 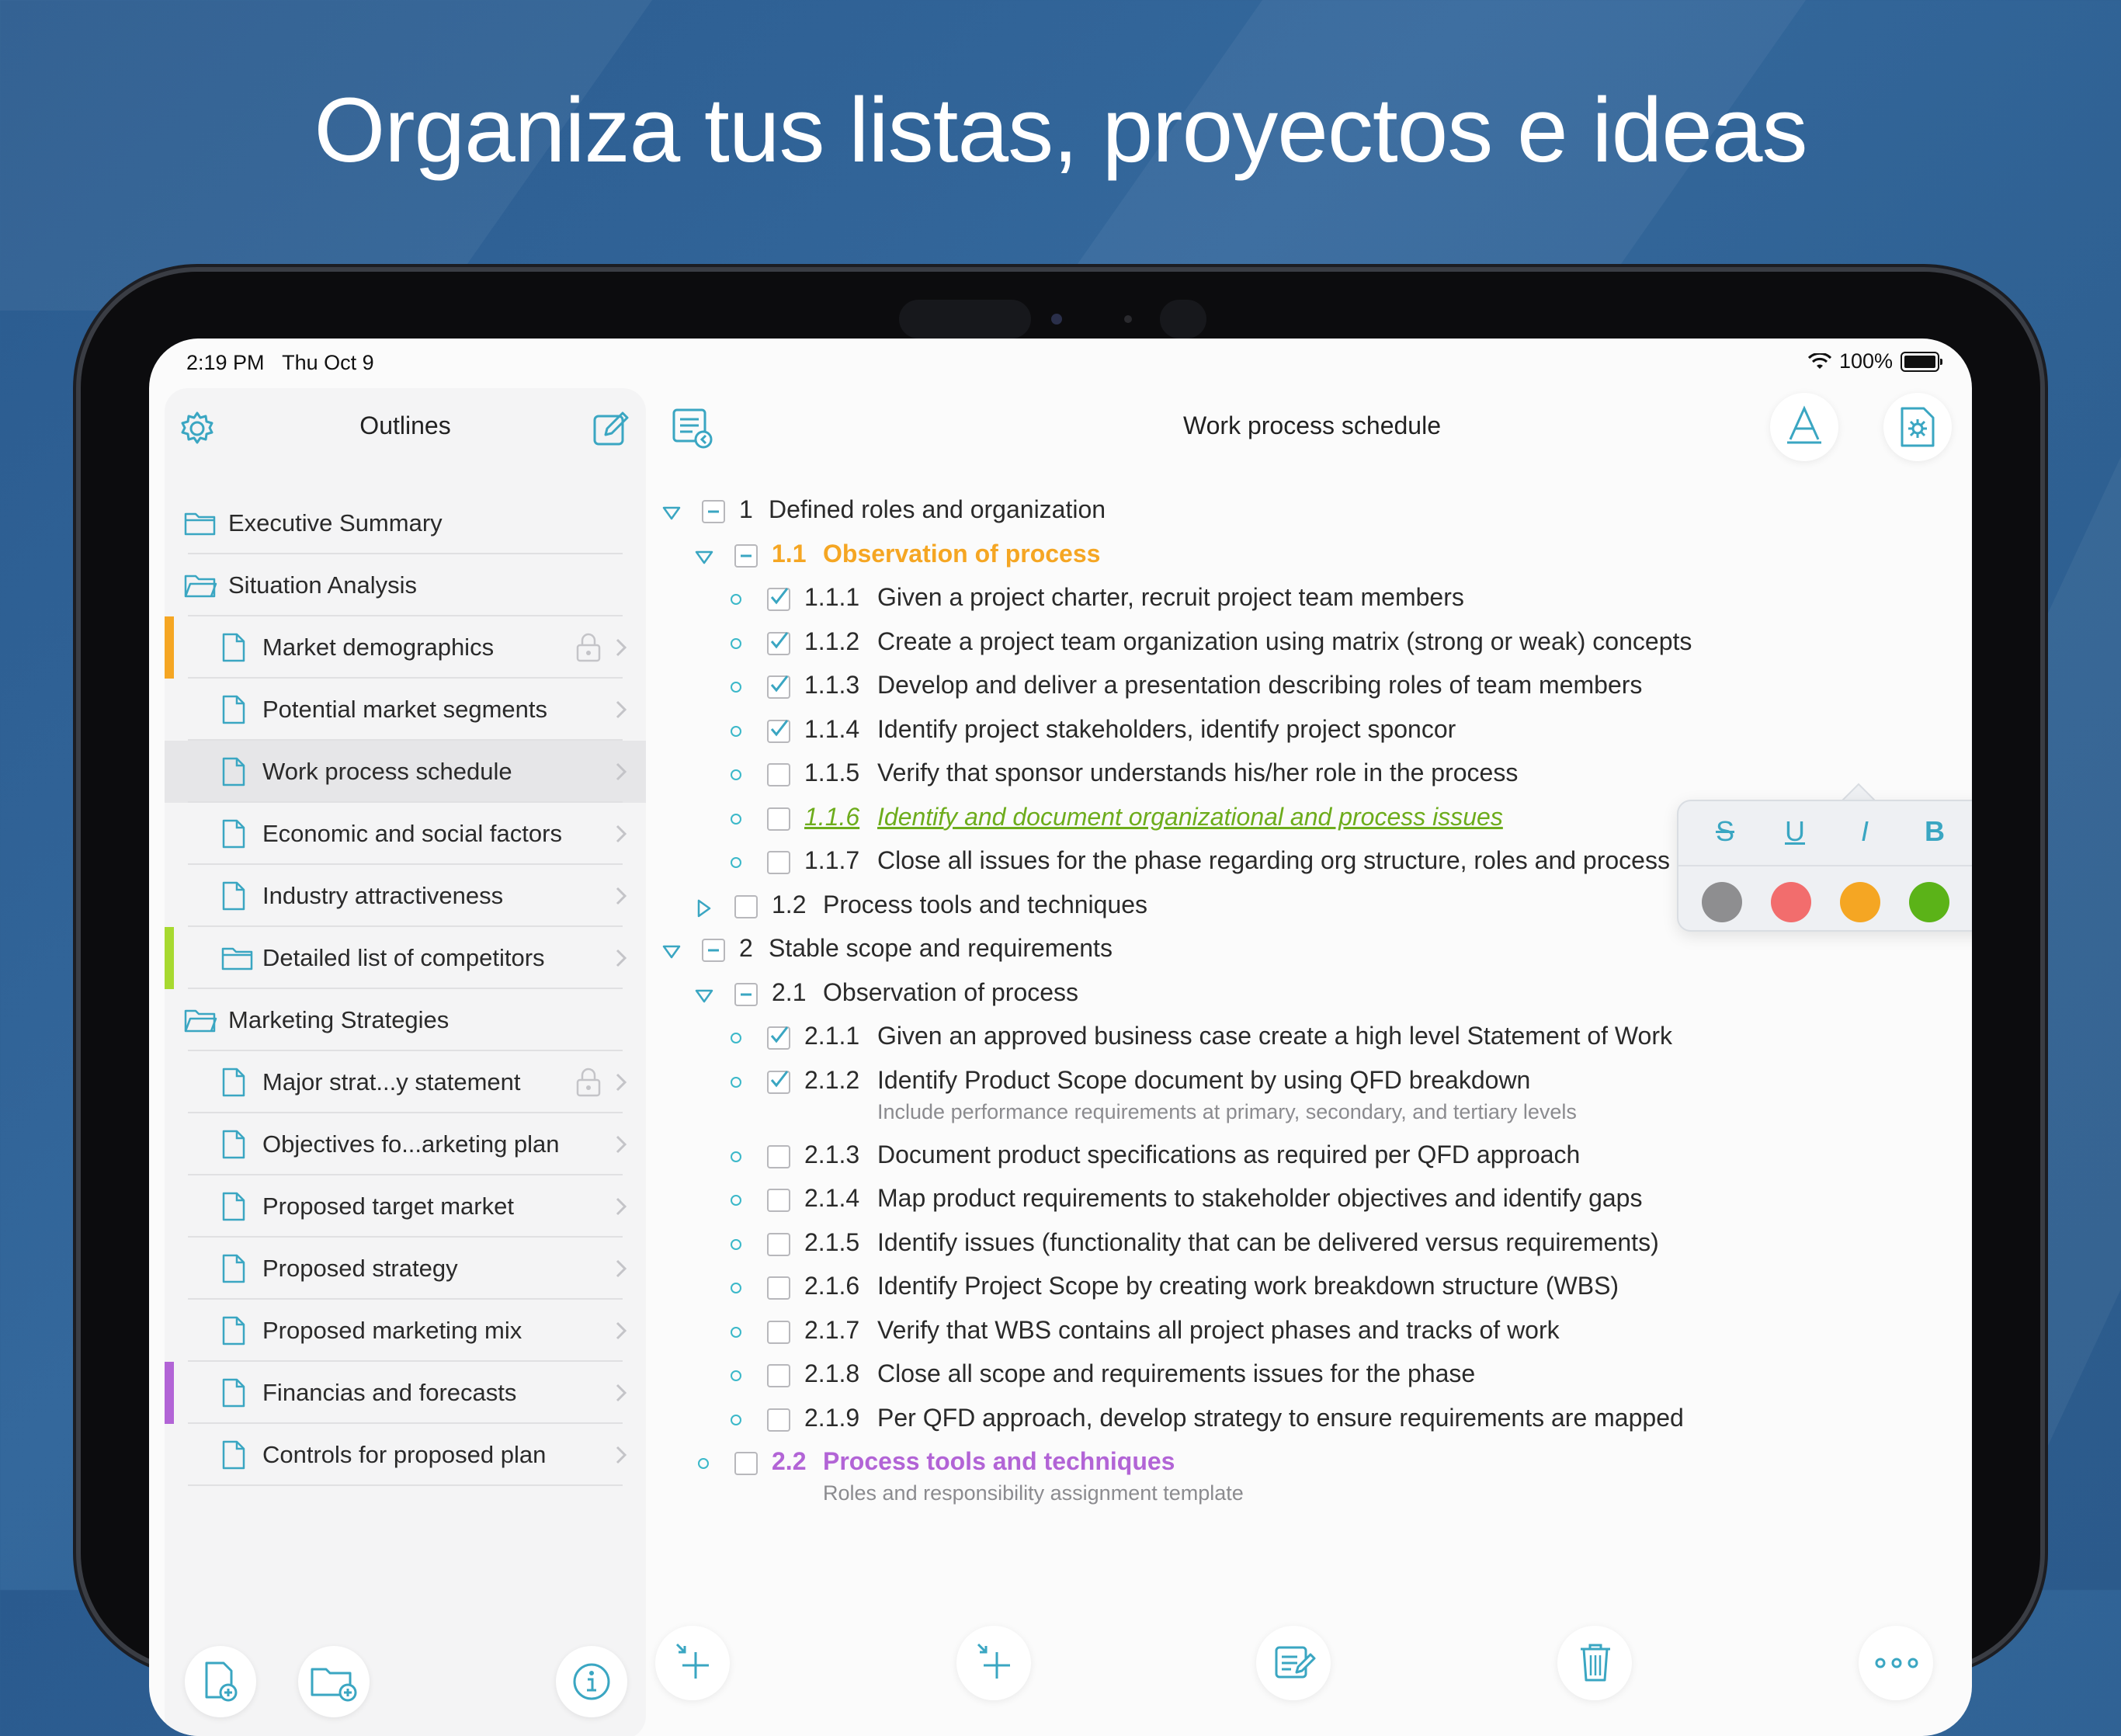 I want to click on sidebar-item: Work process schedule, so click(x=405, y=772).